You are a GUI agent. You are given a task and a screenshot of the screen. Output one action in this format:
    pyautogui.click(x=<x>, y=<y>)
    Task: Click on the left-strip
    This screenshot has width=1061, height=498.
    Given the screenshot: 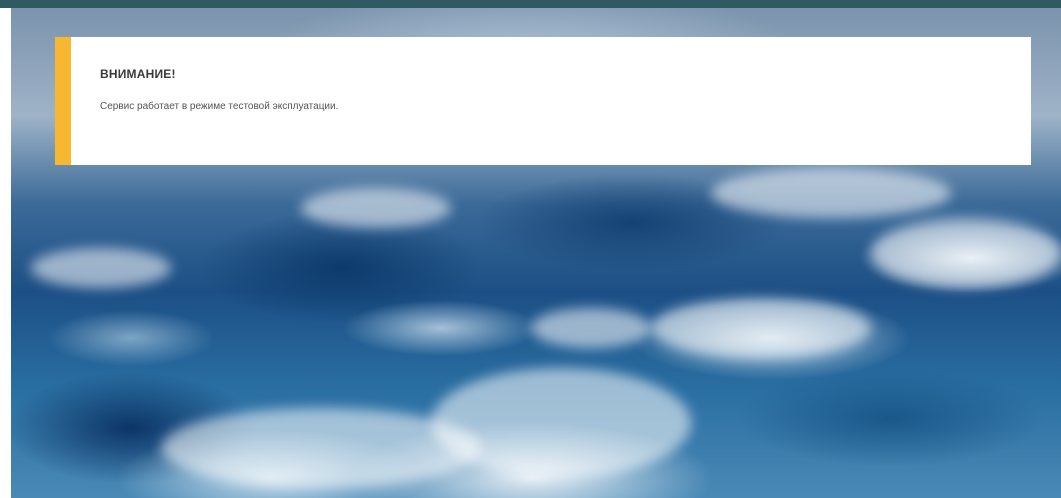 What is the action you would take?
    pyautogui.click(x=5, y=253)
    